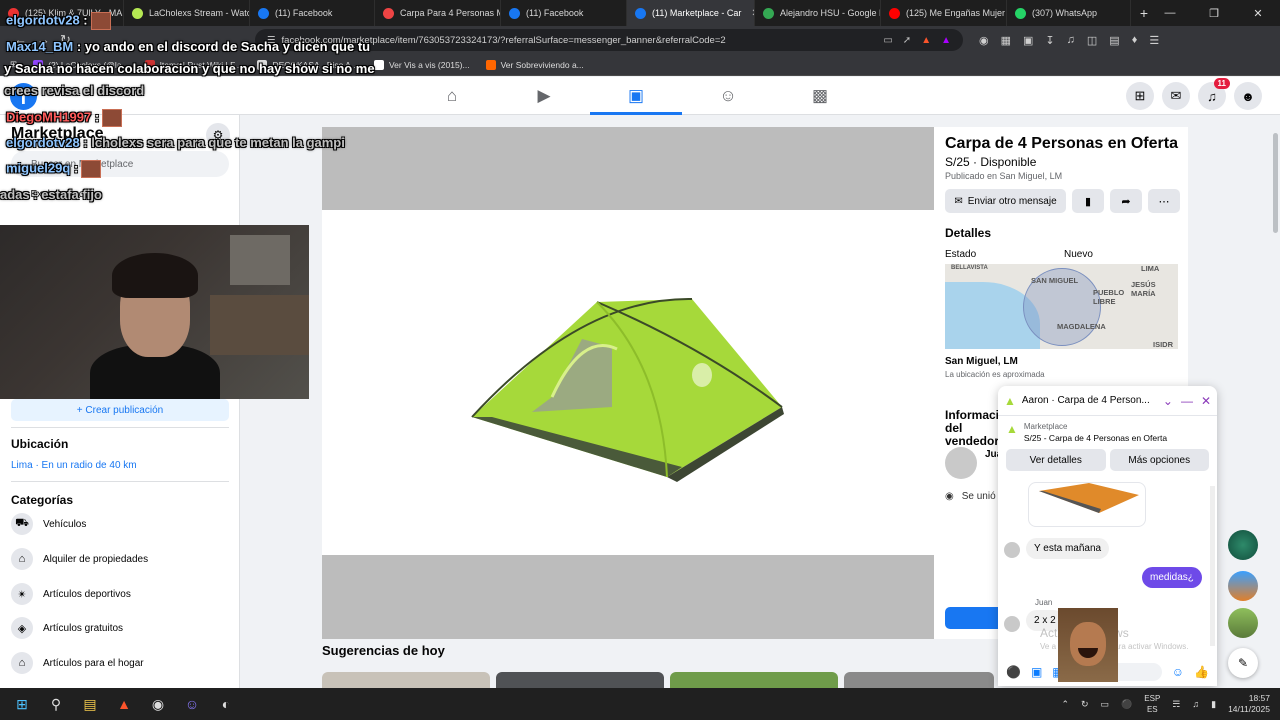 This screenshot has width=1280, height=720. I want to click on search-icon: ⚲, so click(56, 704).